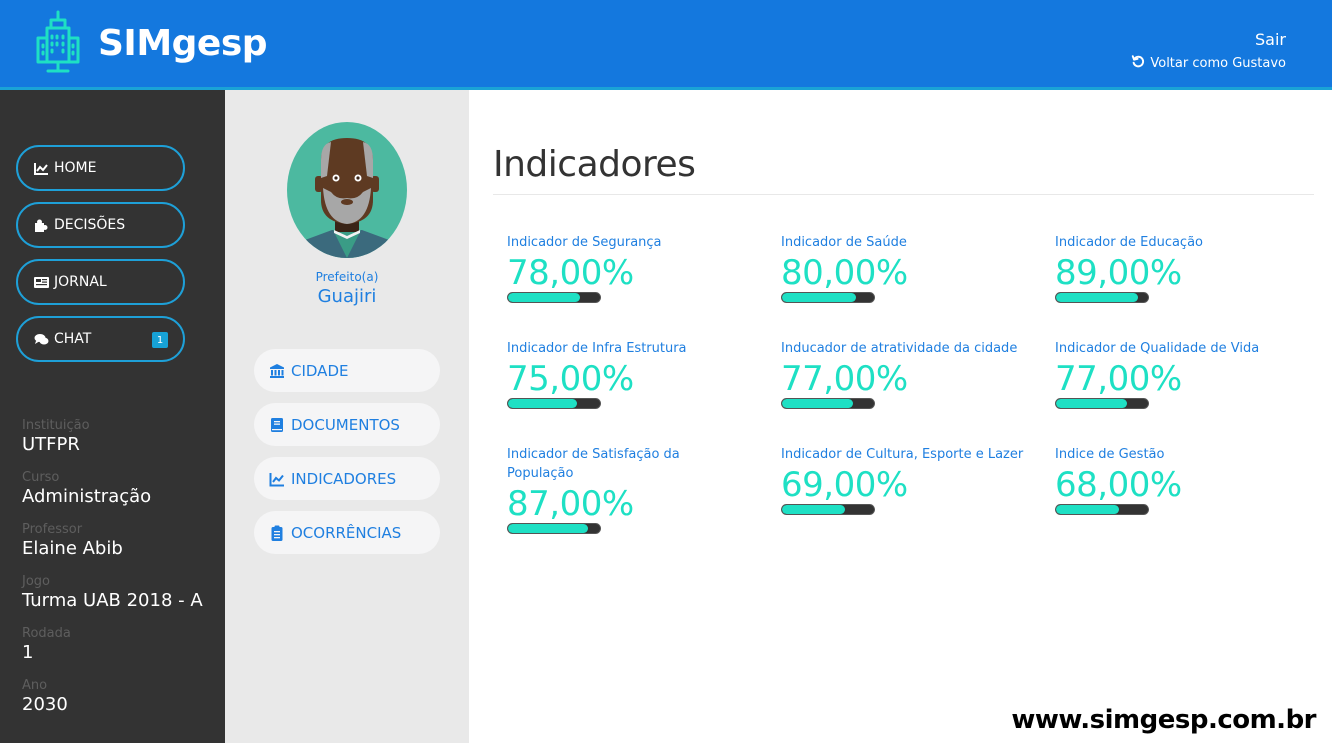  Describe the element at coordinates (72, 548) in the screenshot. I see `info-value: Elaine Abib` at that location.